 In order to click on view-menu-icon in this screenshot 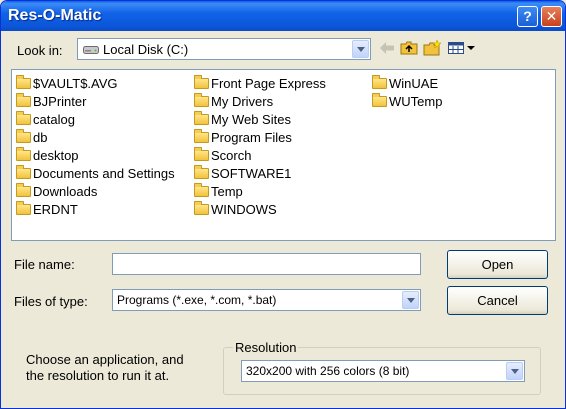, I will do `click(462, 48)`.